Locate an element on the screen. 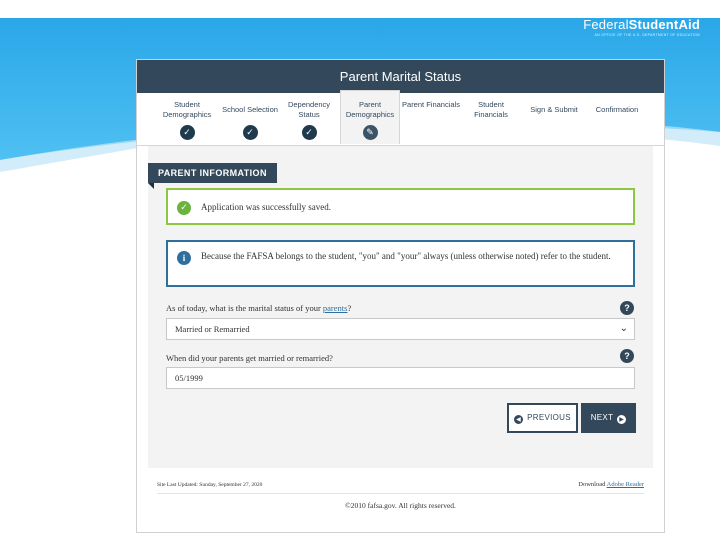 This screenshot has height=540, width=720. pencil-icon: ✎ is located at coordinates (370, 132).